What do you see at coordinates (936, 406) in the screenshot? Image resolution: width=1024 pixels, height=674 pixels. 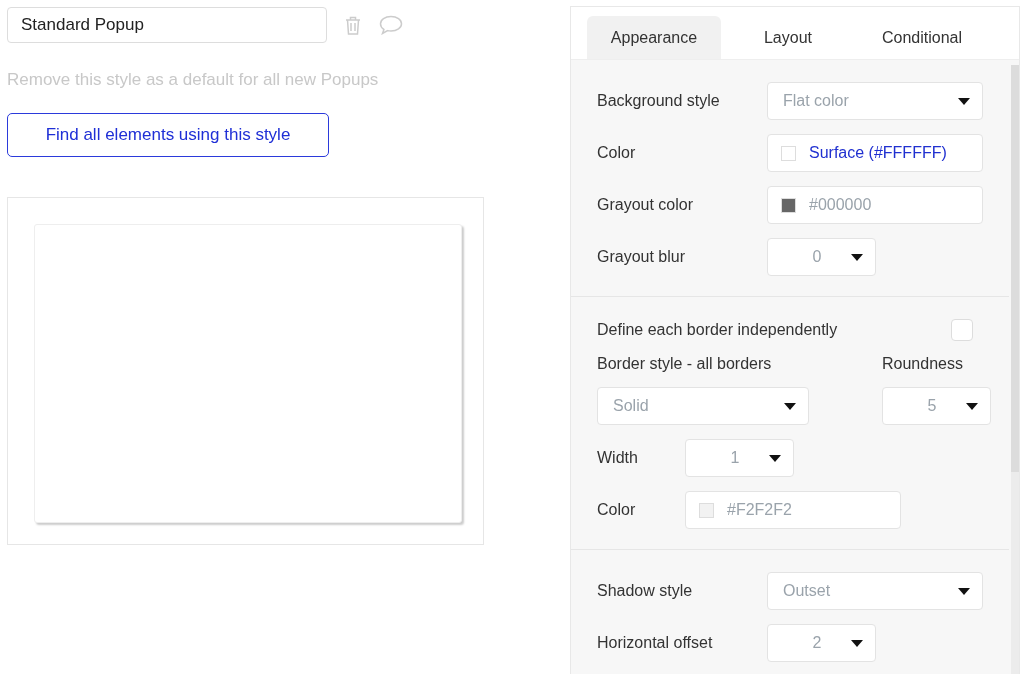 I see `dropdown: 5` at bounding box center [936, 406].